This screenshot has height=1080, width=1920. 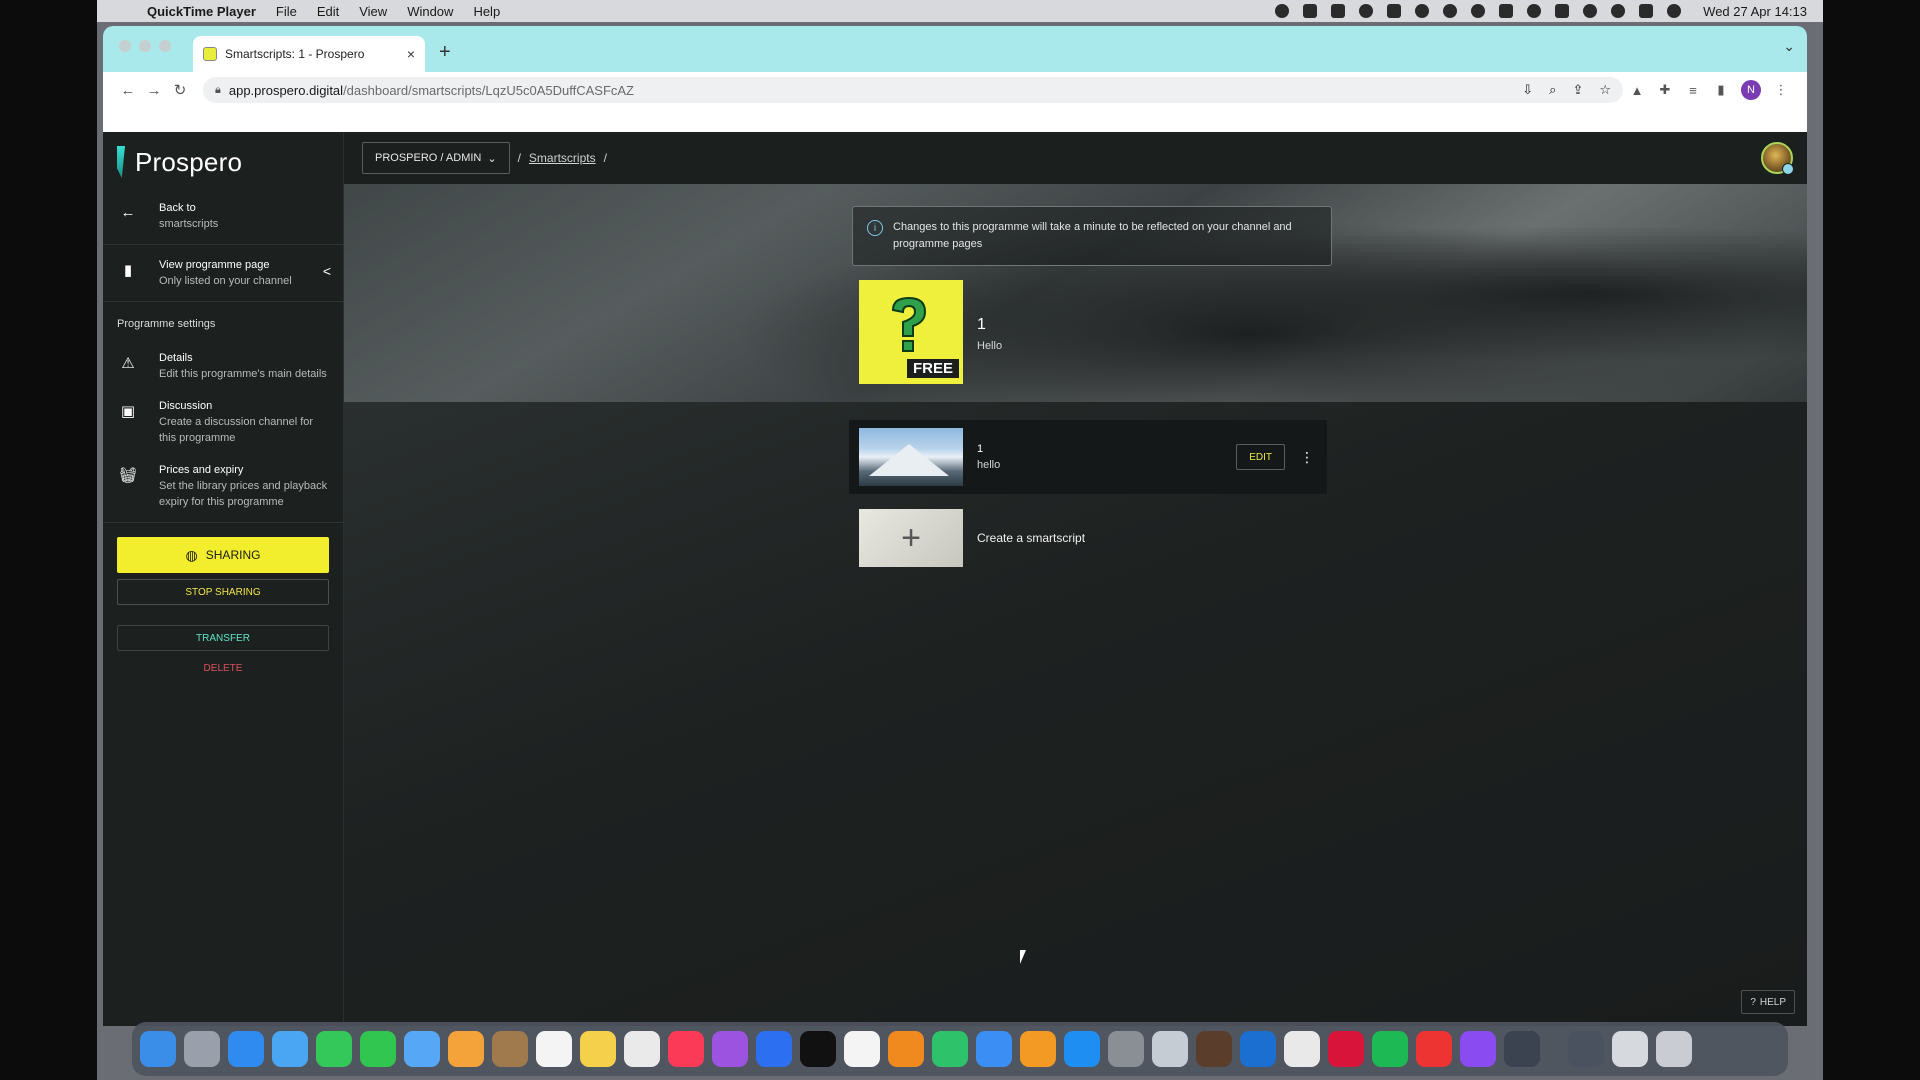 What do you see at coordinates (290, 1049) in the screenshot?
I see `mail-icon` at bounding box center [290, 1049].